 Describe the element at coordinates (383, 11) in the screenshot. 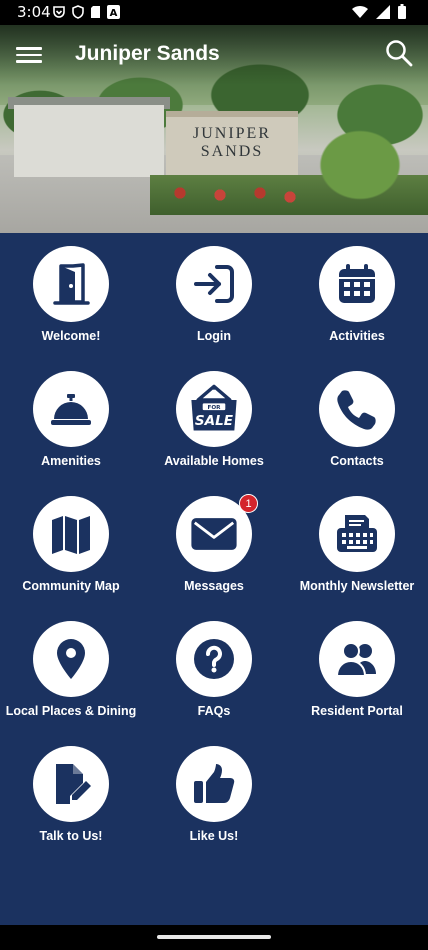

I see `signal-icon` at that location.